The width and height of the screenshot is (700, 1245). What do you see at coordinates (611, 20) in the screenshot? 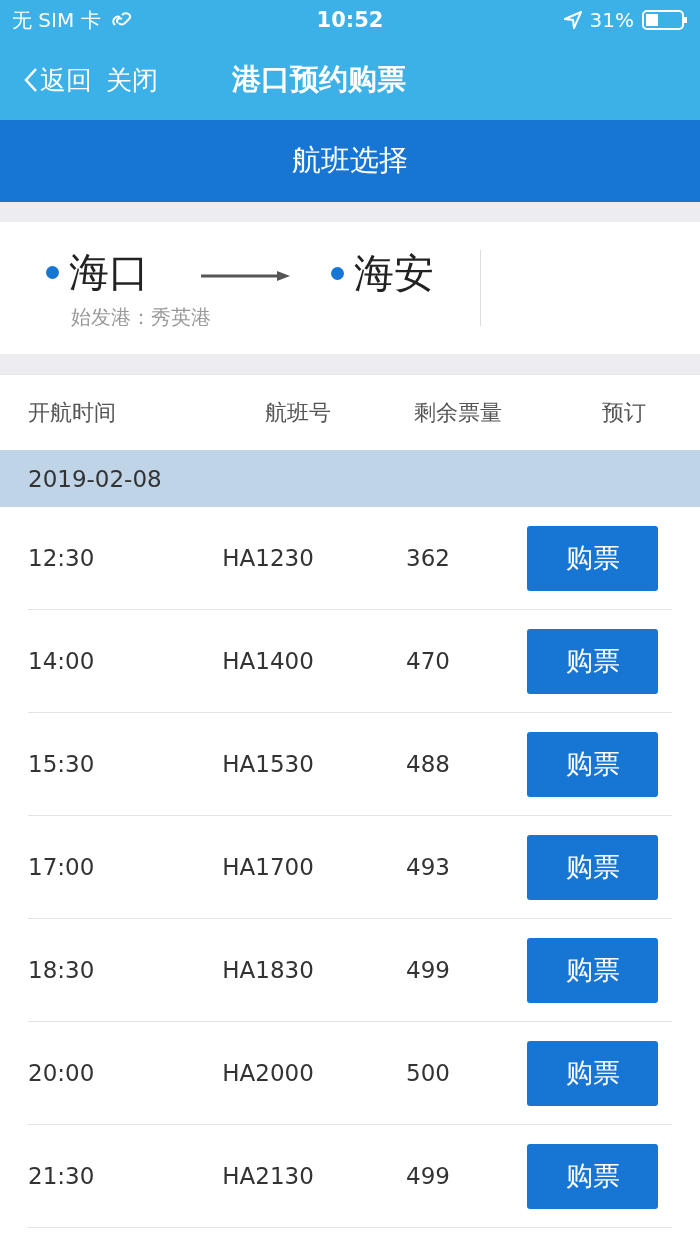
I see `battery-percent: 31%` at bounding box center [611, 20].